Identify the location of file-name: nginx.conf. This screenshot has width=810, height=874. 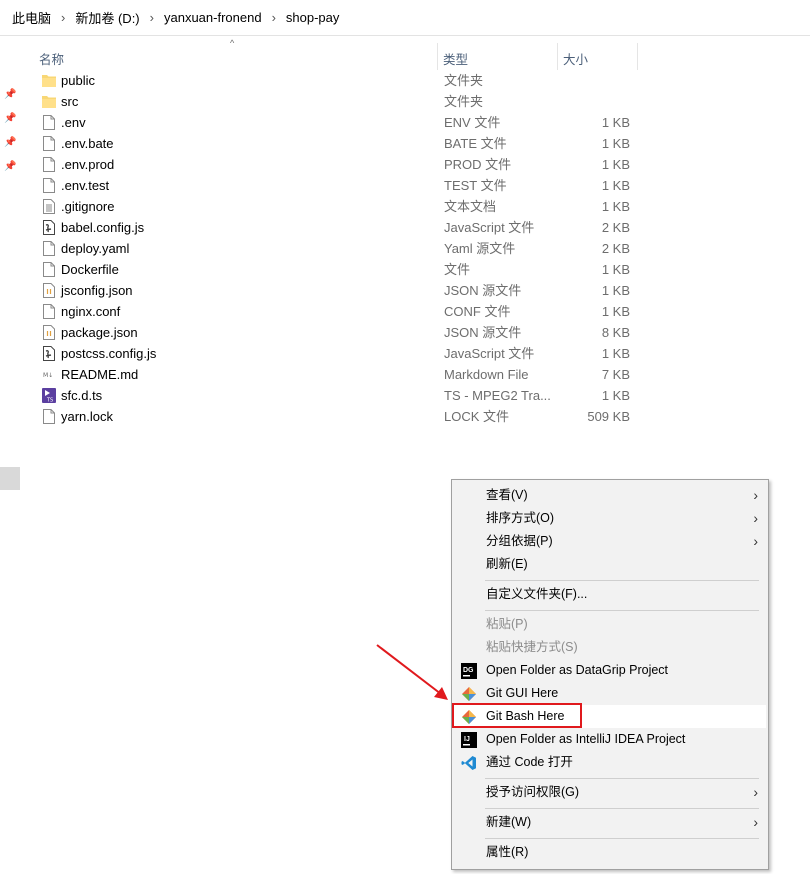
(91, 311).